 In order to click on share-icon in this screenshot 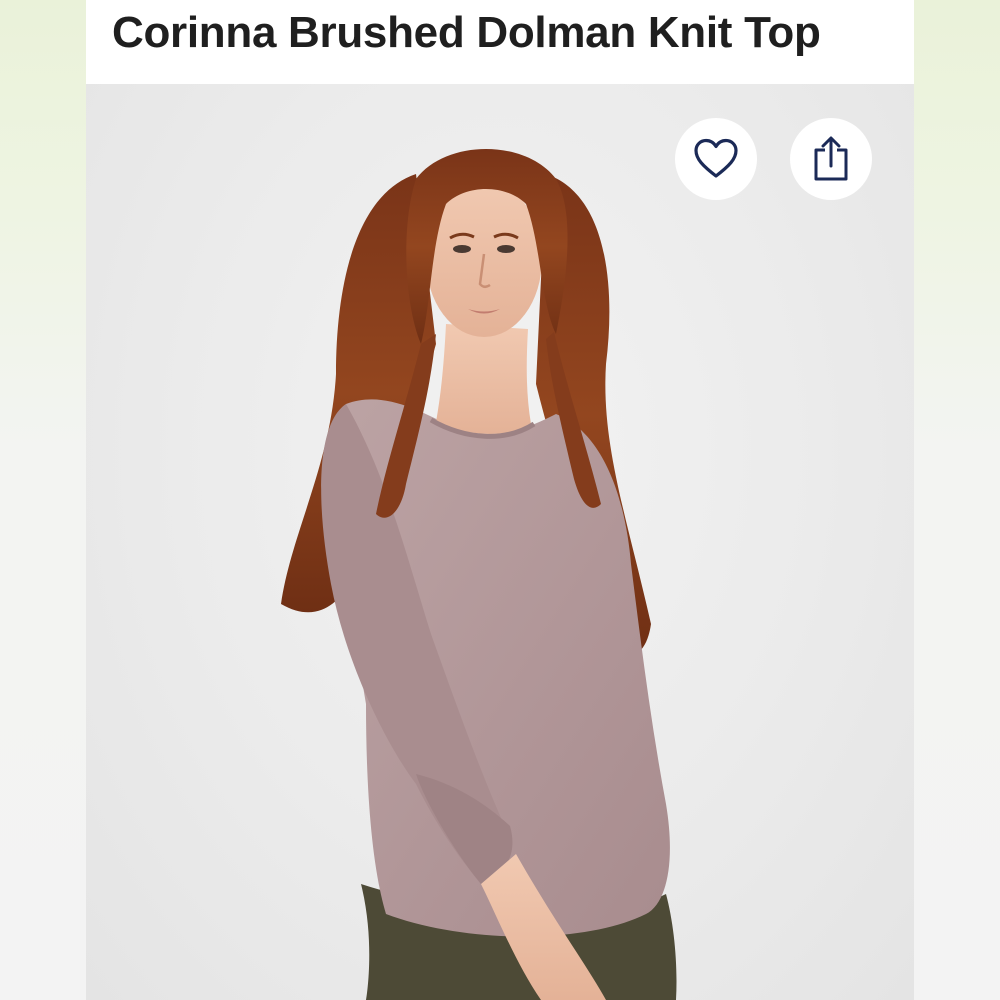, I will do `click(831, 158)`.